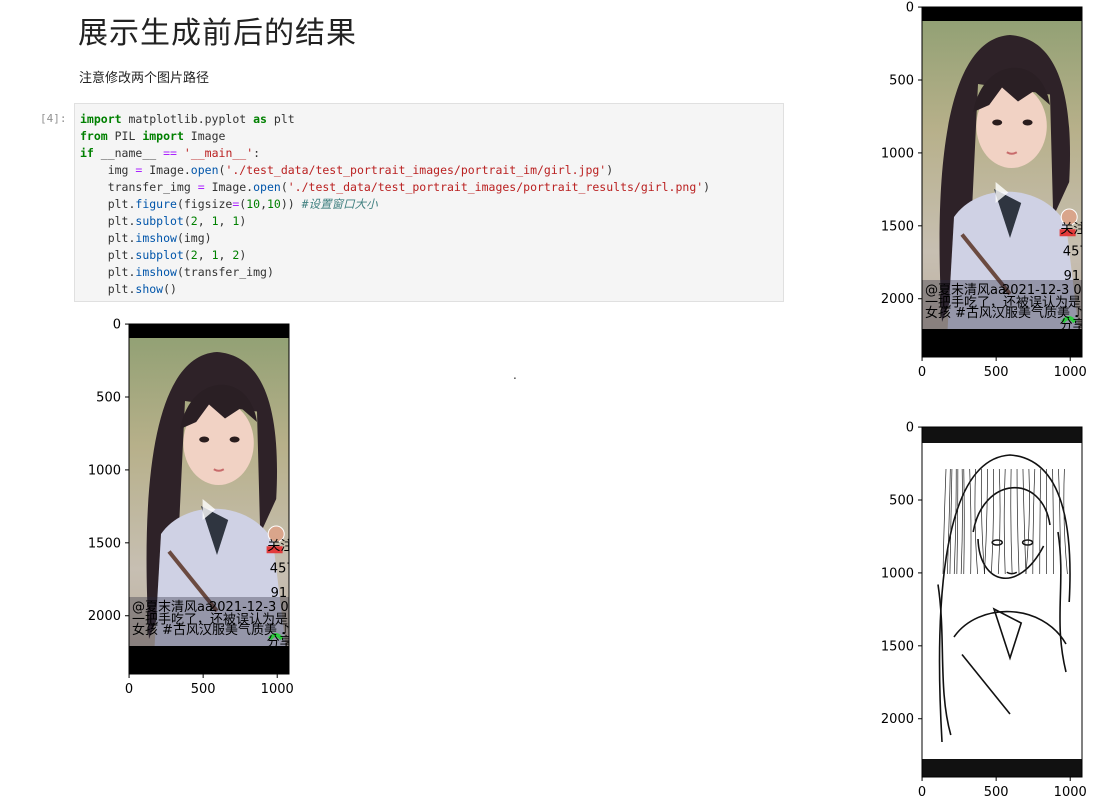 Image resolution: width=1112 pixels, height=808 pixels. Describe the element at coordinates (431, 238) in the screenshot. I see `code-line: plt.imshow(img)` at that location.